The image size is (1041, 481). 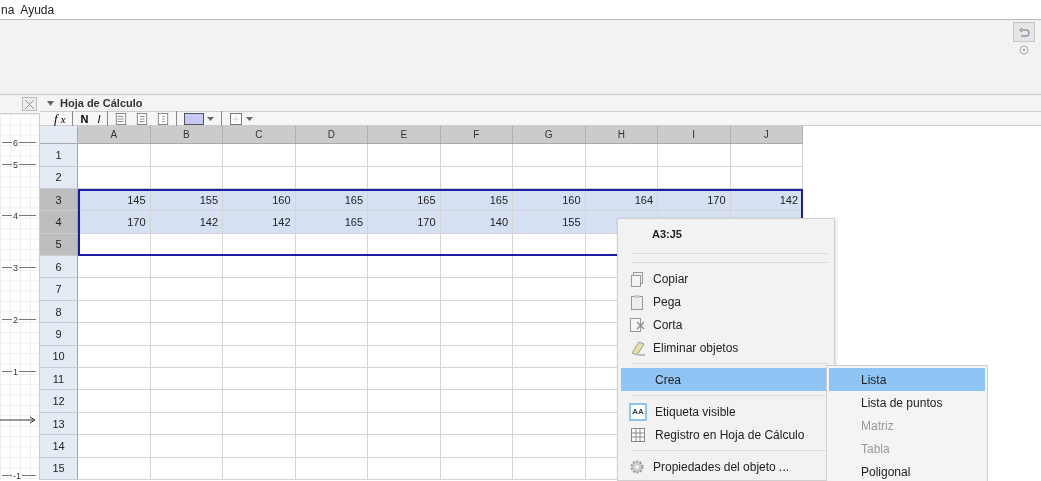 I want to click on label-icon: AA, so click(x=638, y=411).